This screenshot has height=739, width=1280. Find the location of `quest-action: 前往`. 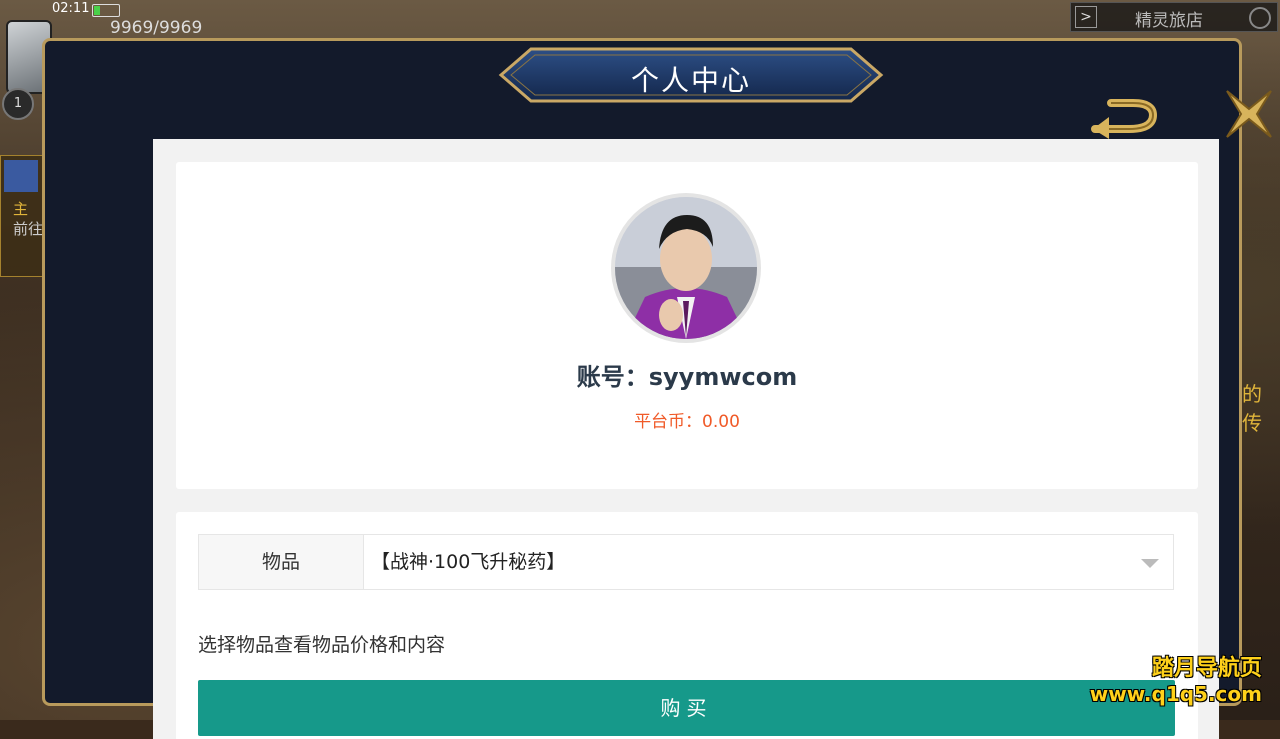

quest-action: 前往 is located at coordinates (28, 229).